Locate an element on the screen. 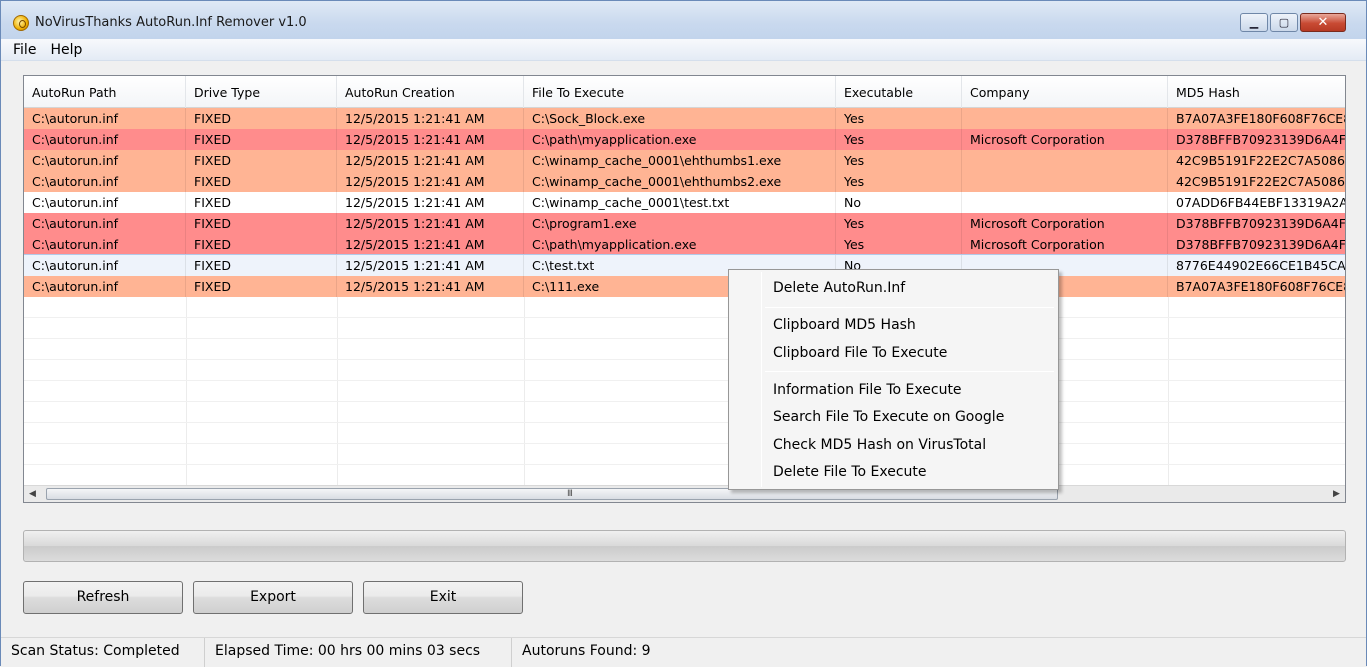  menu-item-clipboard-md5: Clipboard MD5 Hash is located at coordinates (844, 325).